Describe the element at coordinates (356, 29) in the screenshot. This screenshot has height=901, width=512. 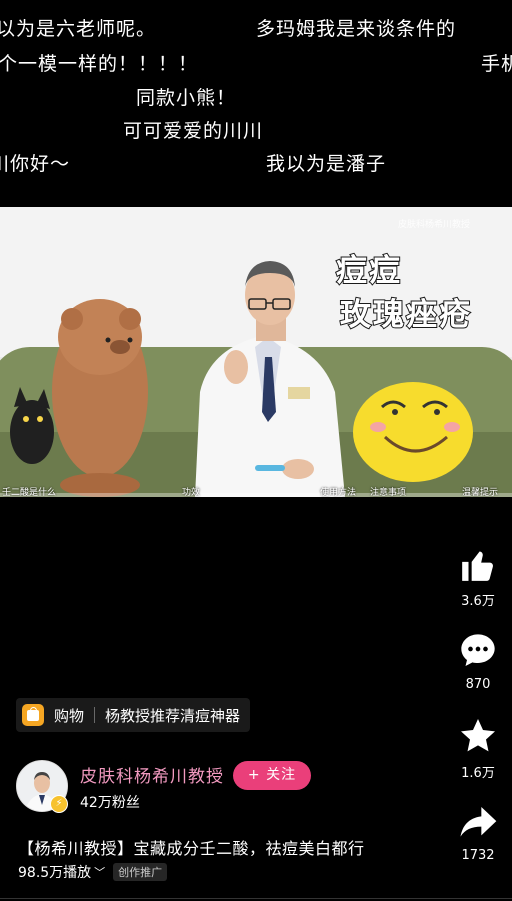
I see `danmaku-comment: 多玛姆我是来谈条件的` at that location.